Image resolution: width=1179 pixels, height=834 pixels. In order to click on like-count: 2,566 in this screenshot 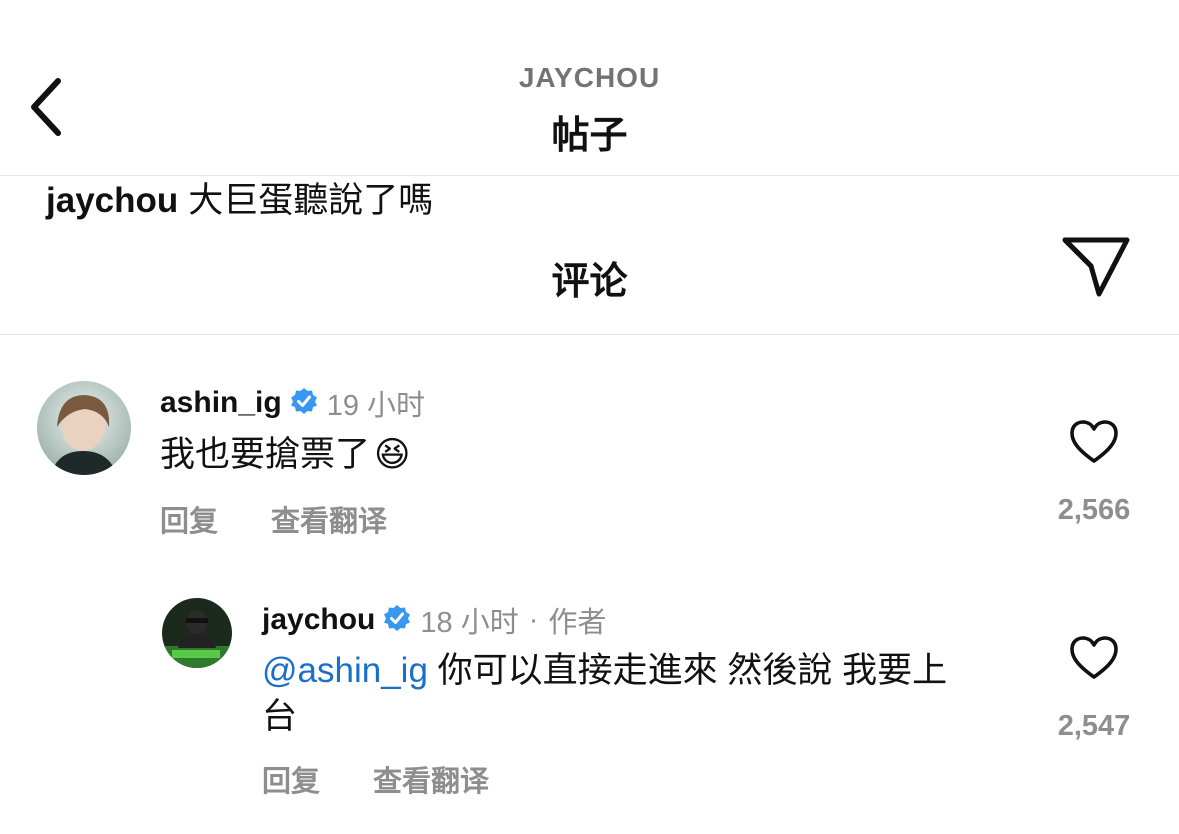, I will do `click(1094, 510)`.